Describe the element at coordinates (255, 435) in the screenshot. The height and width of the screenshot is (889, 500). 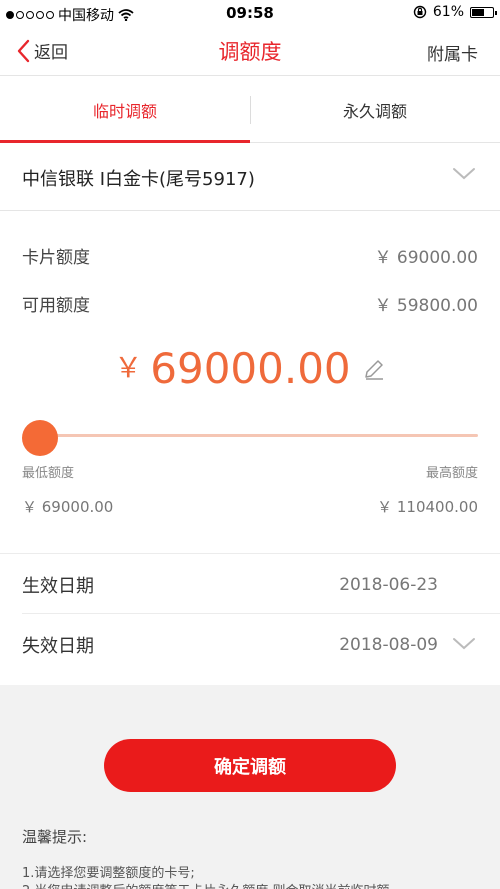
I see `slider-track` at that location.